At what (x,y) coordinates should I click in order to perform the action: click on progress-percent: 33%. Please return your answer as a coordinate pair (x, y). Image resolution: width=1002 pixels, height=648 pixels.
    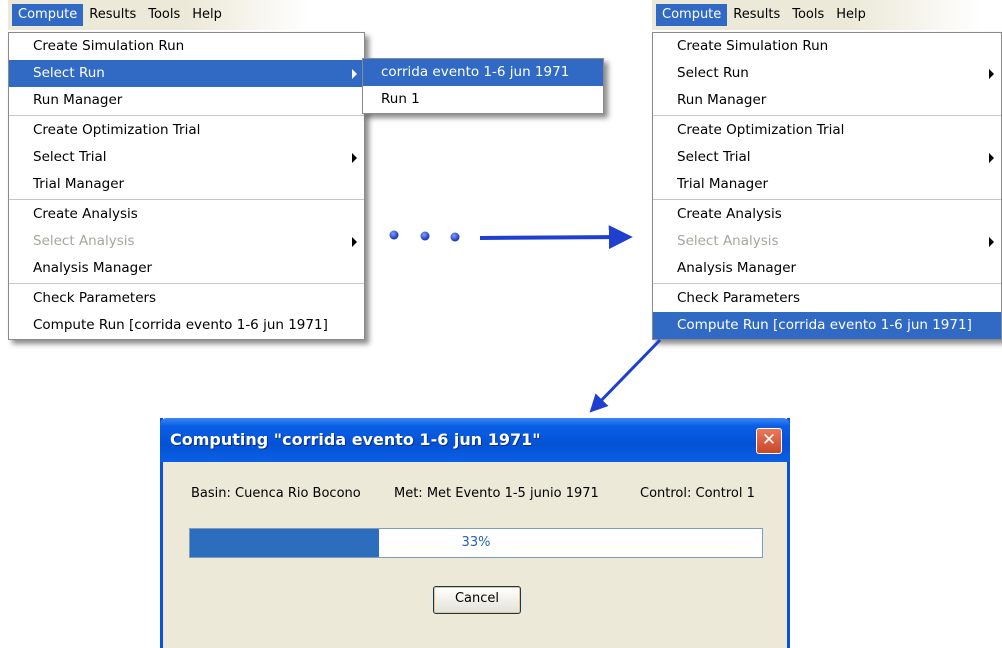
    Looking at the image, I should click on (476, 542).